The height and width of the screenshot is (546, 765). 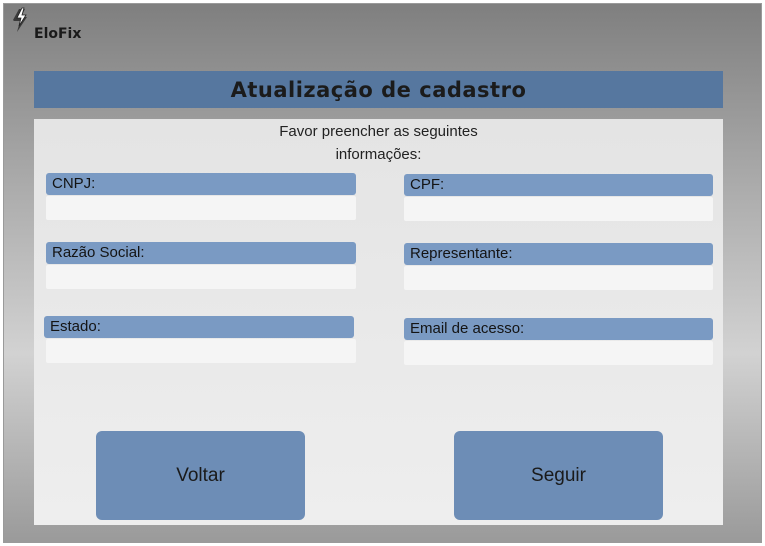 What do you see at coordinates (201, 208) in the screenshot?
I see `cnpj-field` at bounding box center [201, 208].